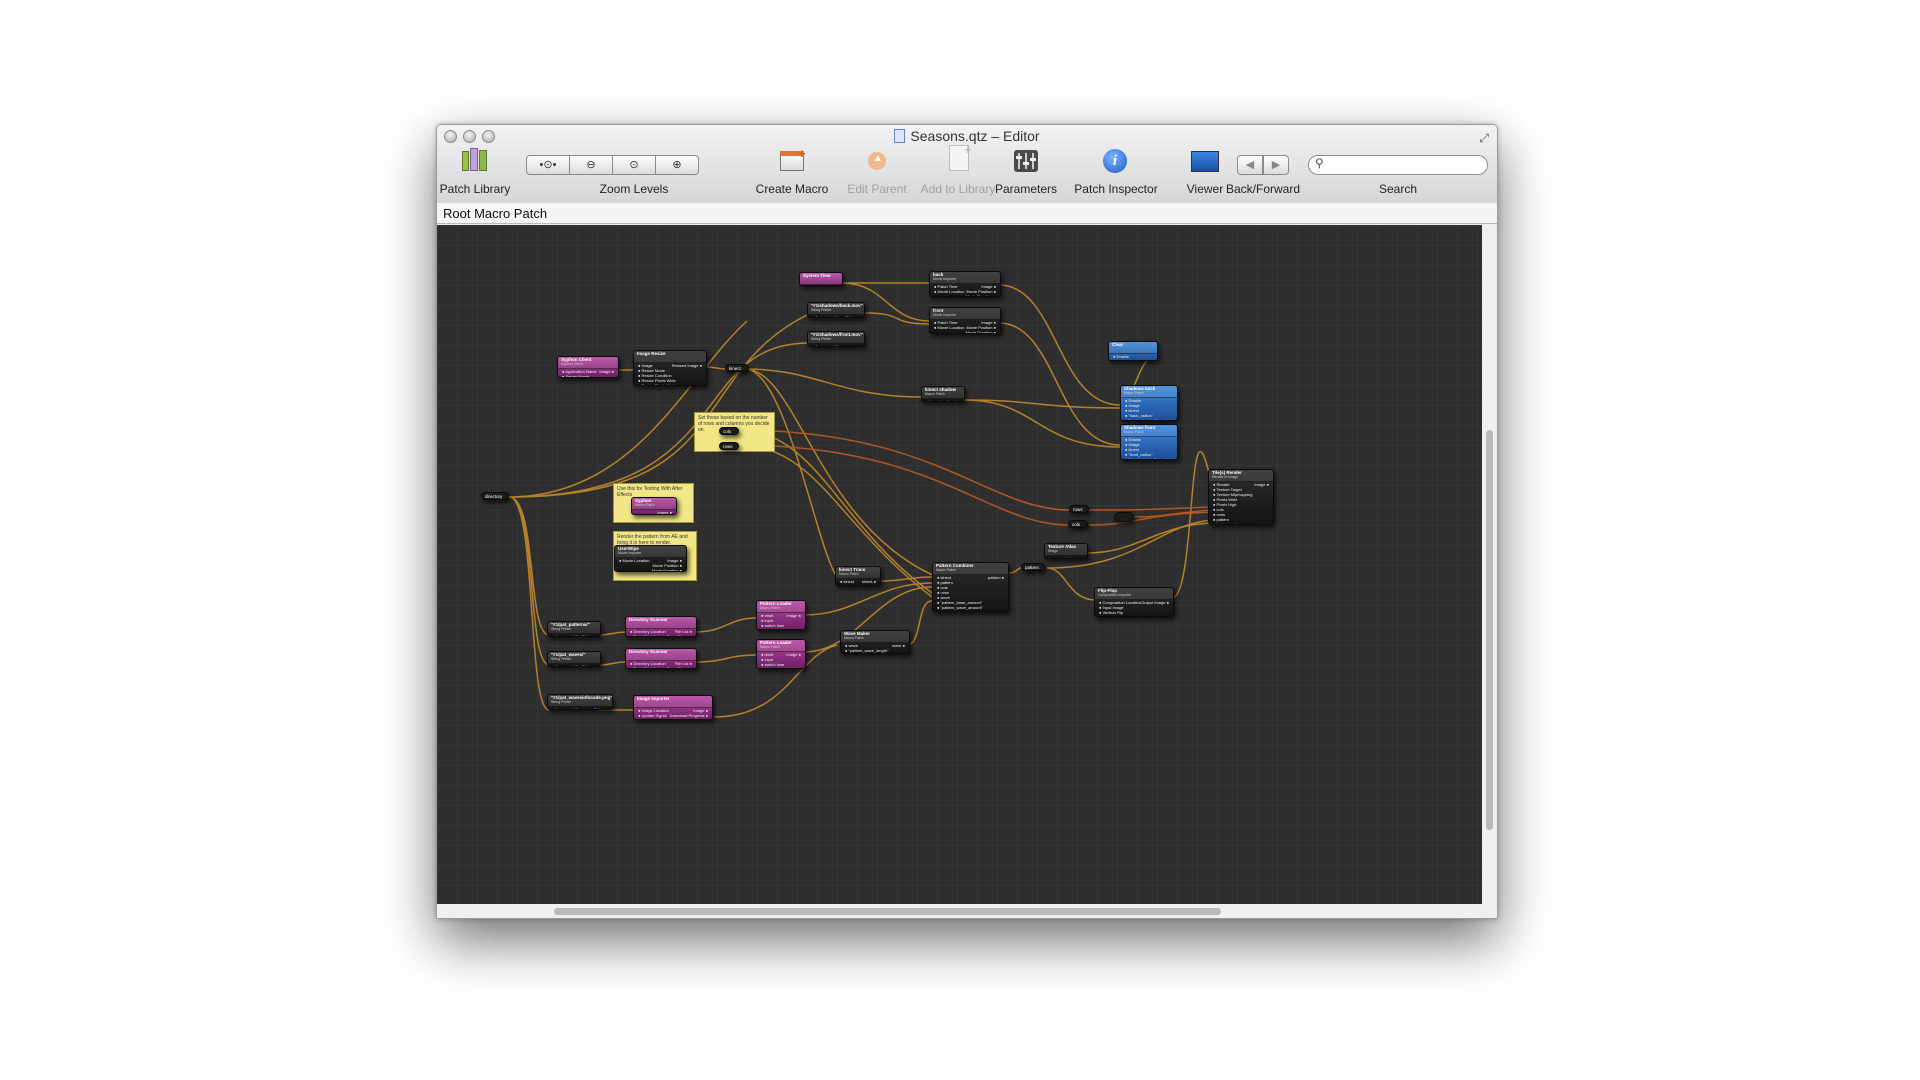 This screenshot has height=1080, width=1920. Describe the element at coordinates (575, 375) in the screenshot. I see `input-port: ● Server Name` at that location.